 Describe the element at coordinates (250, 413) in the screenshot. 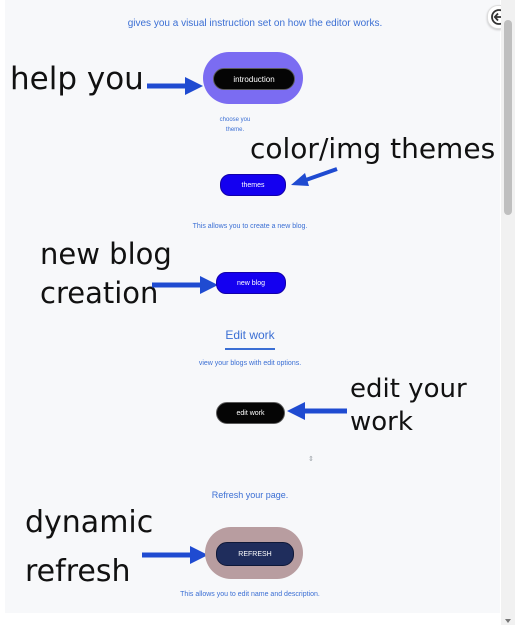

I see `edit-work-button: edit work` at that location.